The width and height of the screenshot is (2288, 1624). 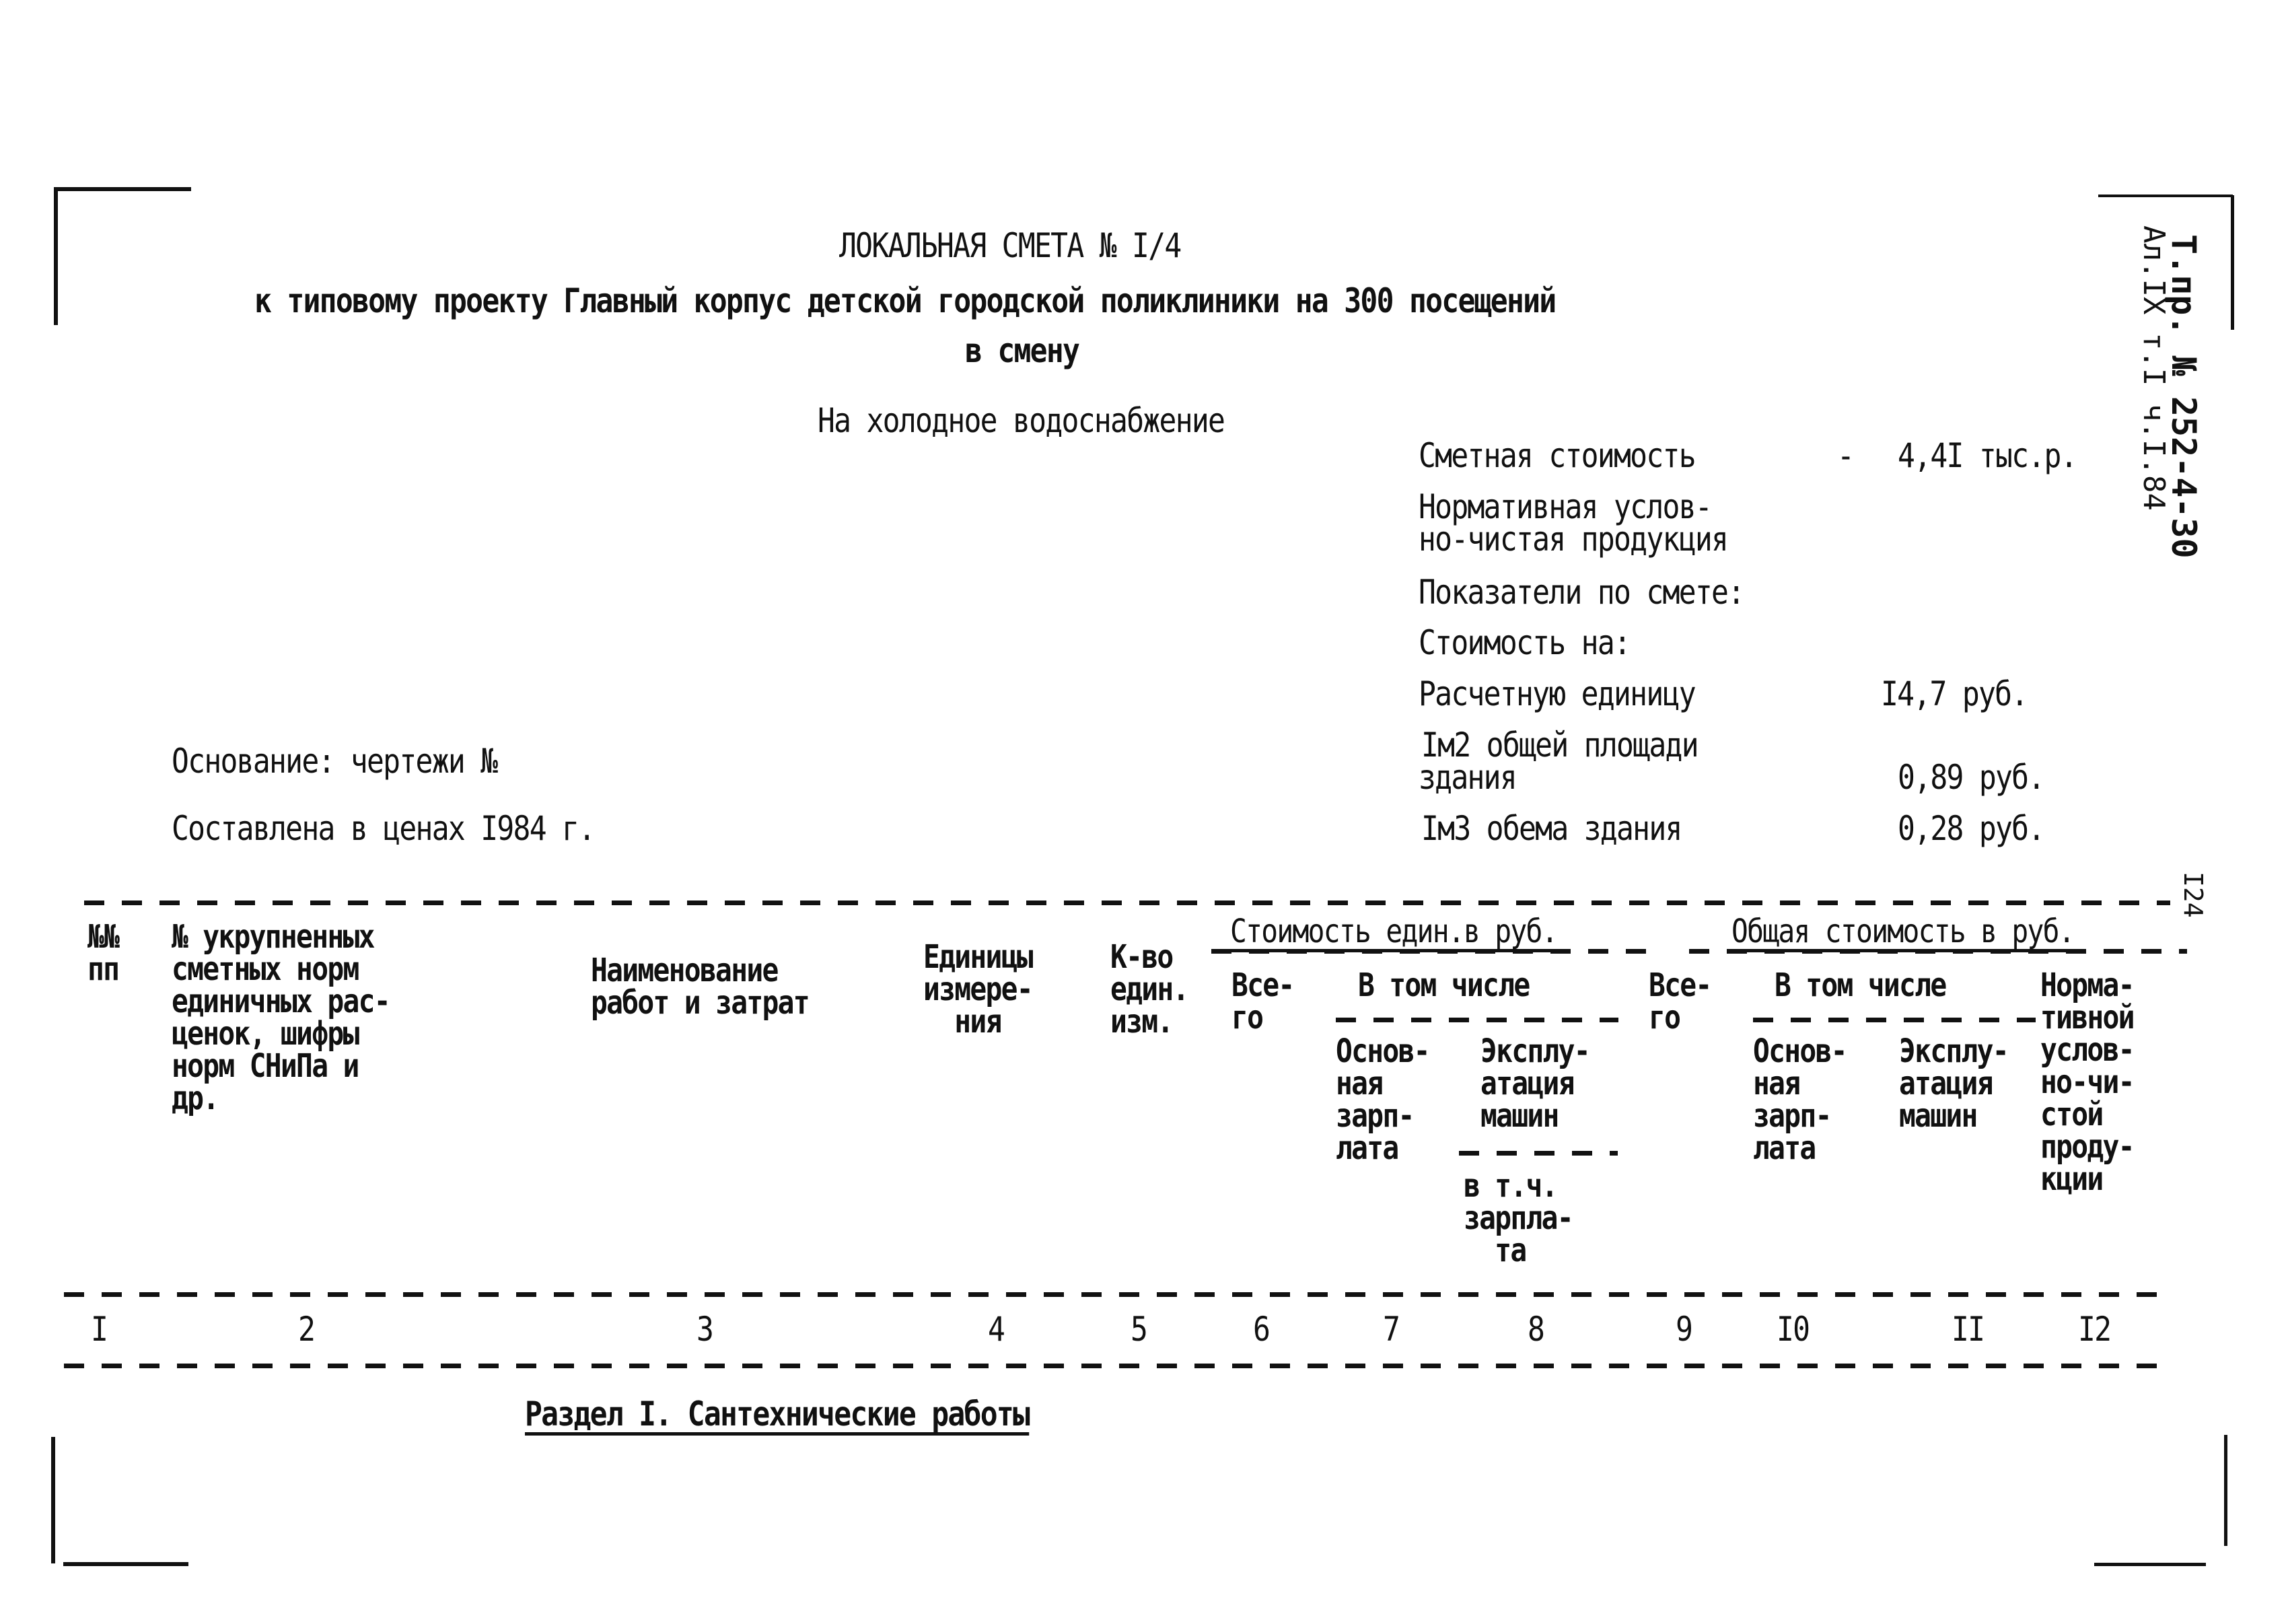 I want to click on table-top-rule, so click(x=1127, y=903).